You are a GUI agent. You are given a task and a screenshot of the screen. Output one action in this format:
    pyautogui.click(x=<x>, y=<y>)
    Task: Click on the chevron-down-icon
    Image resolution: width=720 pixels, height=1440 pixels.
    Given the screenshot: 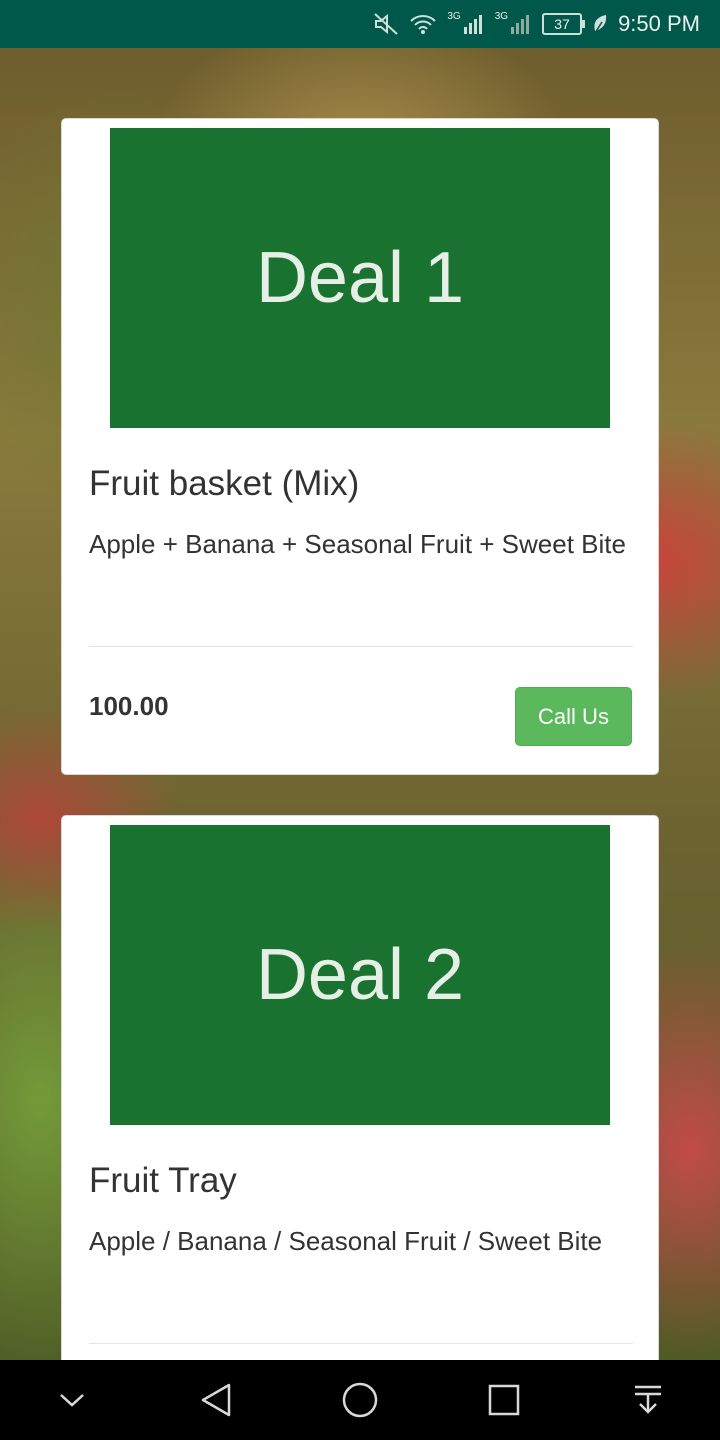 What is the action you would take?
    pyautogui.click(x=72, y=1400)
    